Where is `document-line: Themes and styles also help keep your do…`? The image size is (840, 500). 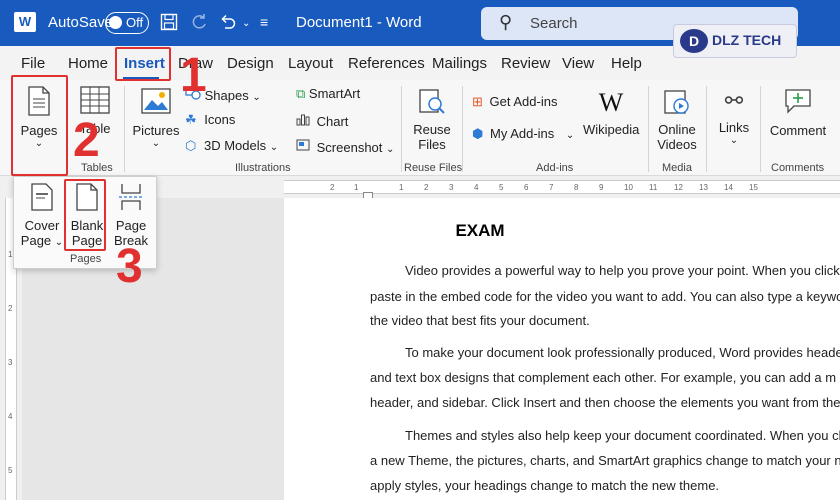 document-line: Themes and styles also help keep your do… is located at coordinates (622, 435).